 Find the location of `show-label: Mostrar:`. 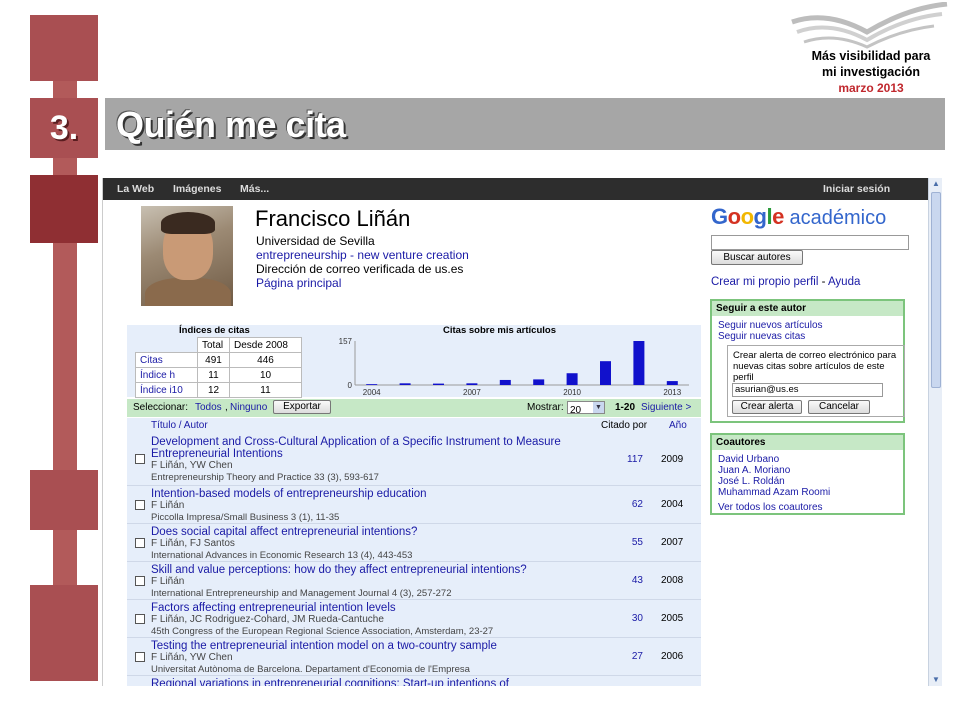

show-label: Mostrar: is located at coordinates (545, 407).